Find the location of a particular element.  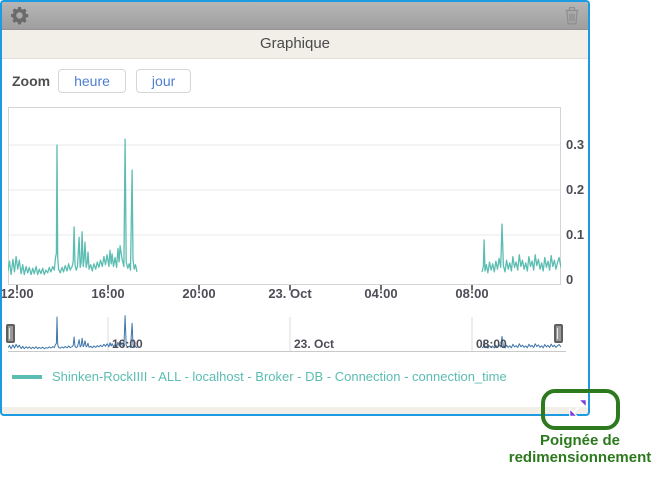

x-axis-label: 16:00 is located at coordinates (108, 293).